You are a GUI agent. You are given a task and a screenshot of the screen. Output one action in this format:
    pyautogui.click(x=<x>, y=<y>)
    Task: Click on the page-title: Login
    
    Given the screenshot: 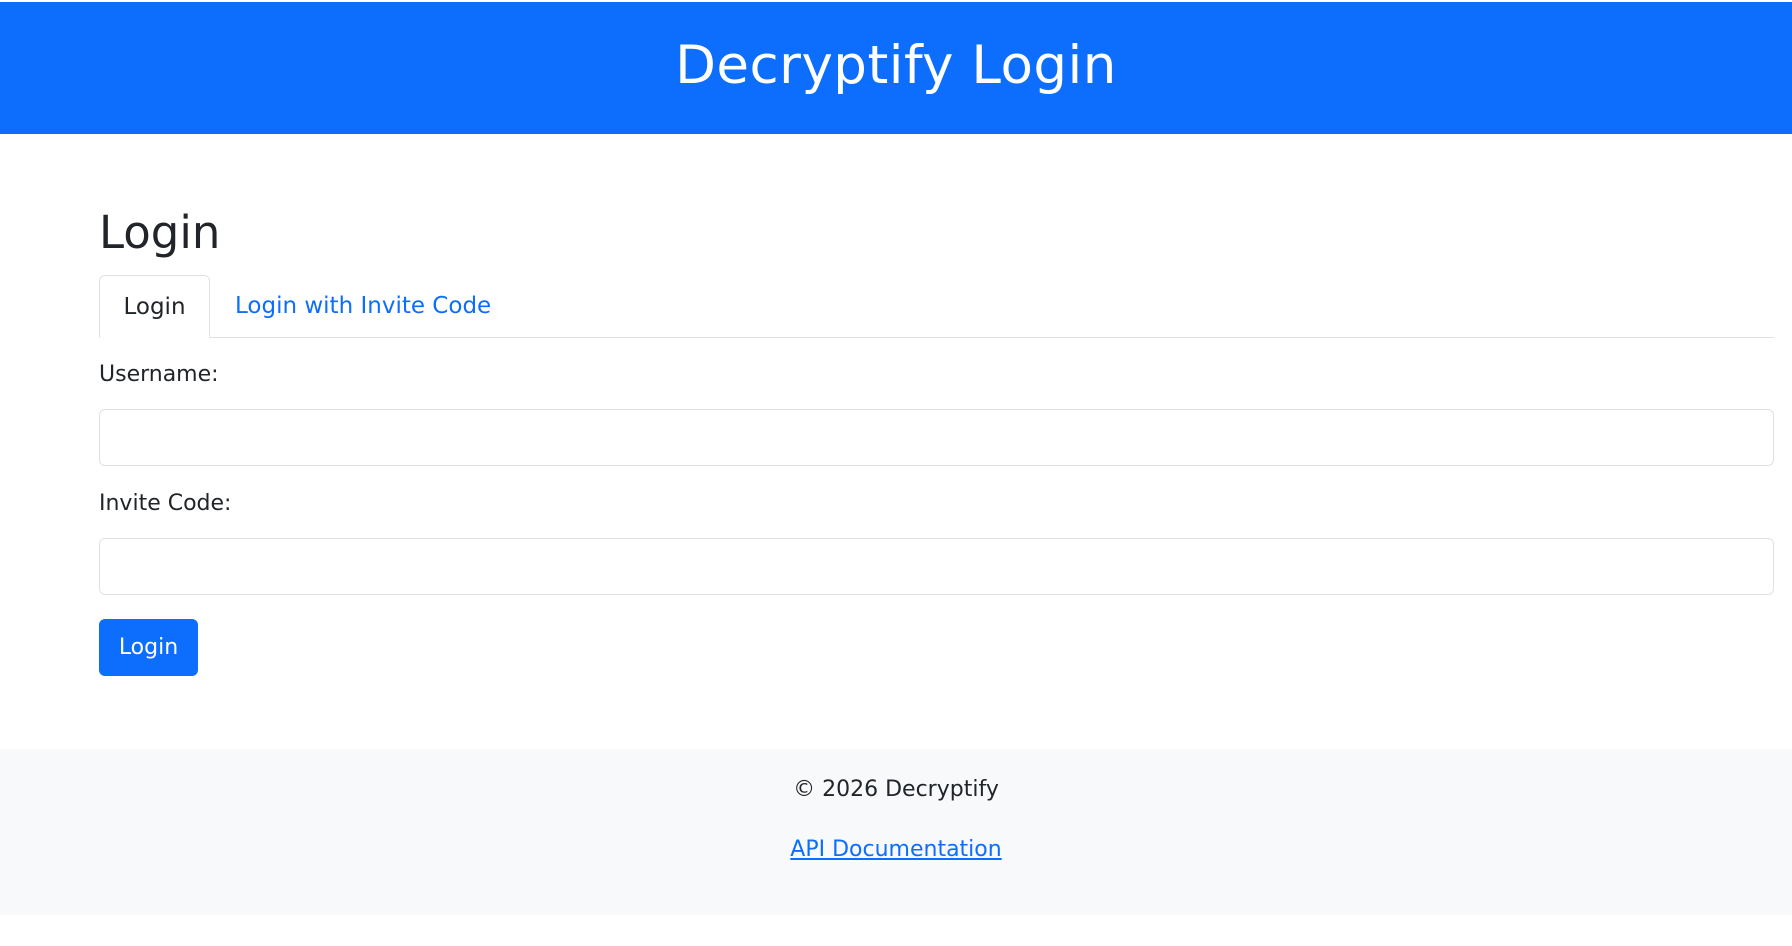 What is the action you would take?
    pyautogui.click(x=160, y=232)
    